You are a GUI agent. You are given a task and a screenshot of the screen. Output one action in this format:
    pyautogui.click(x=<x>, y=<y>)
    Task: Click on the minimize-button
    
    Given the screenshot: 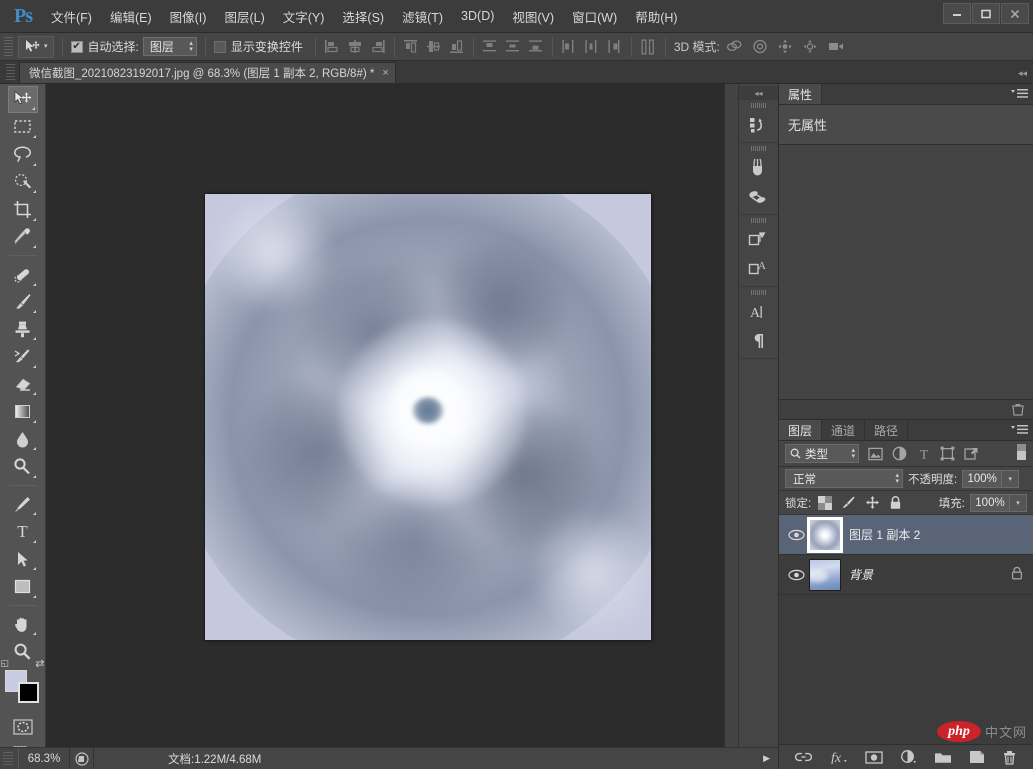 What is the action you would take?
    pyautogui.click(x=957, y=13)
    